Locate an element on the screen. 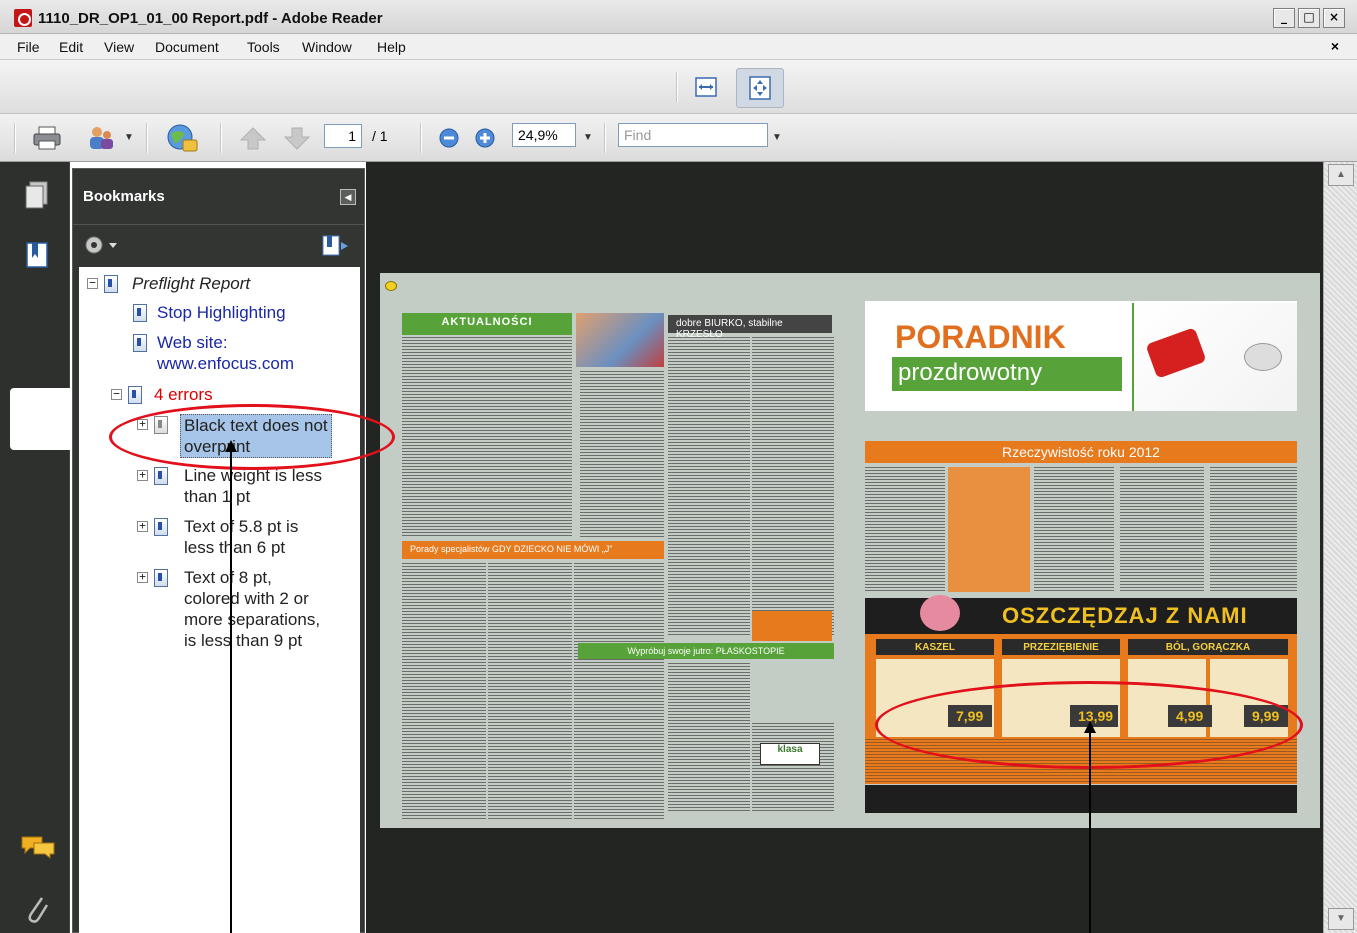  maximize-button: □ is located at coordinates (1309, 18).